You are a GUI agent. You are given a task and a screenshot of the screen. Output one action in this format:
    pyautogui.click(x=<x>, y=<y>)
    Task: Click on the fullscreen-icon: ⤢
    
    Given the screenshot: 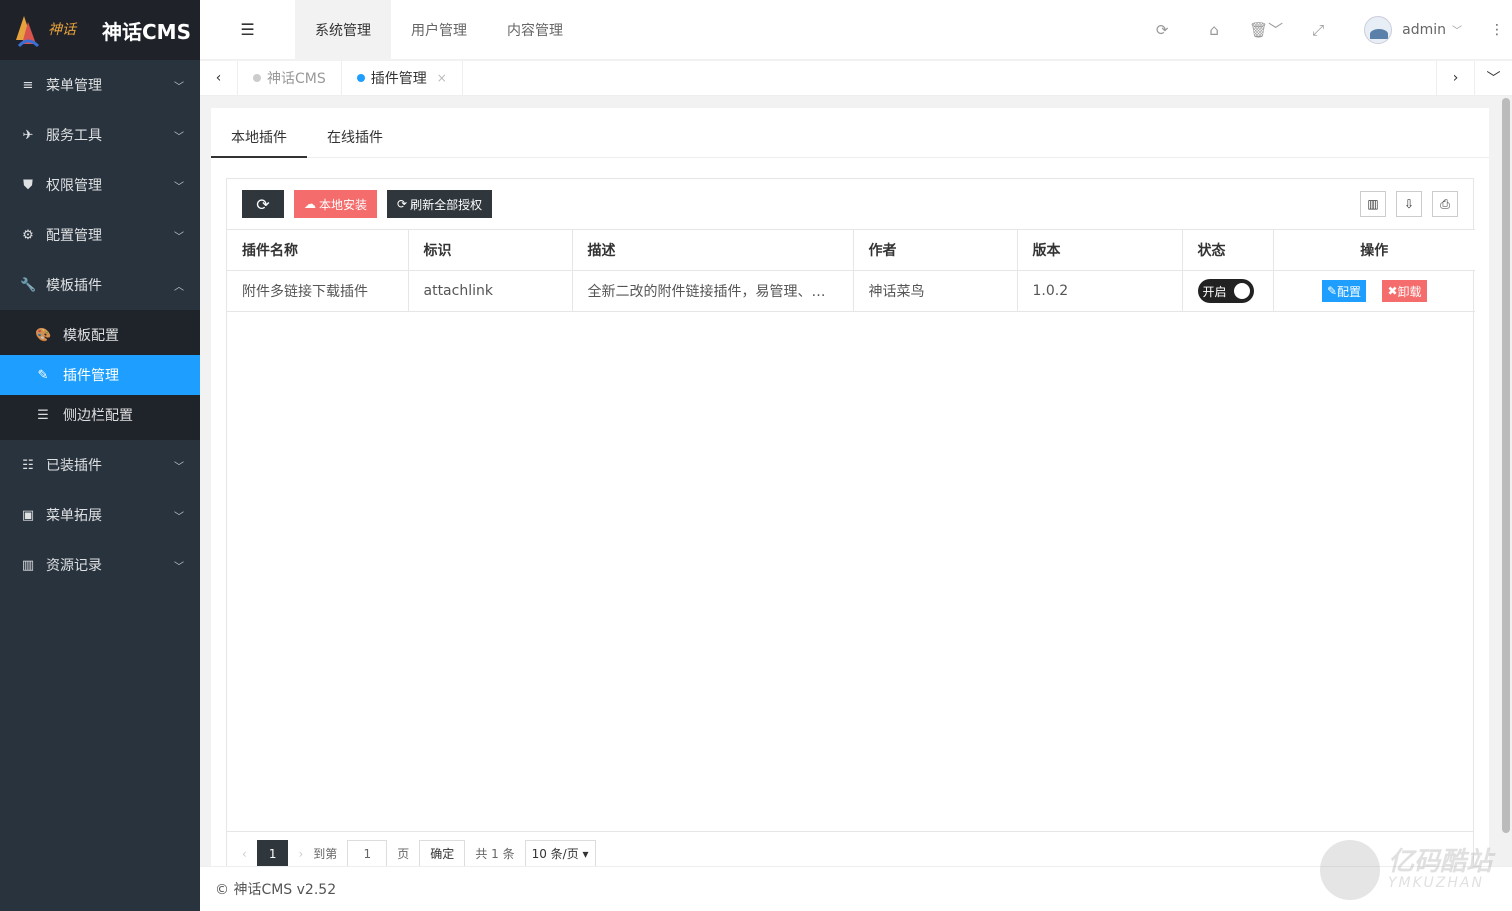 What is the action you would take?
    pyautogui.click(x=1318, y=30)
    